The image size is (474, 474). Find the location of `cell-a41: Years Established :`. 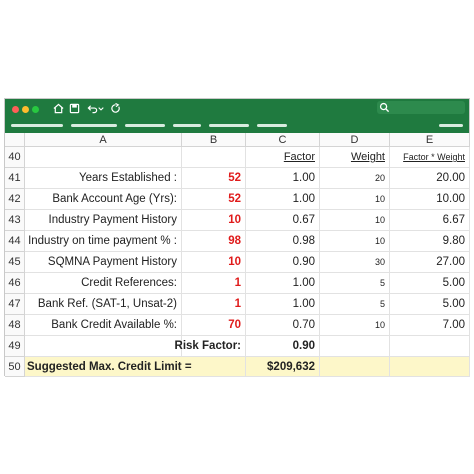

cell-a41: Years Established : is located at coordinates (103, 178).